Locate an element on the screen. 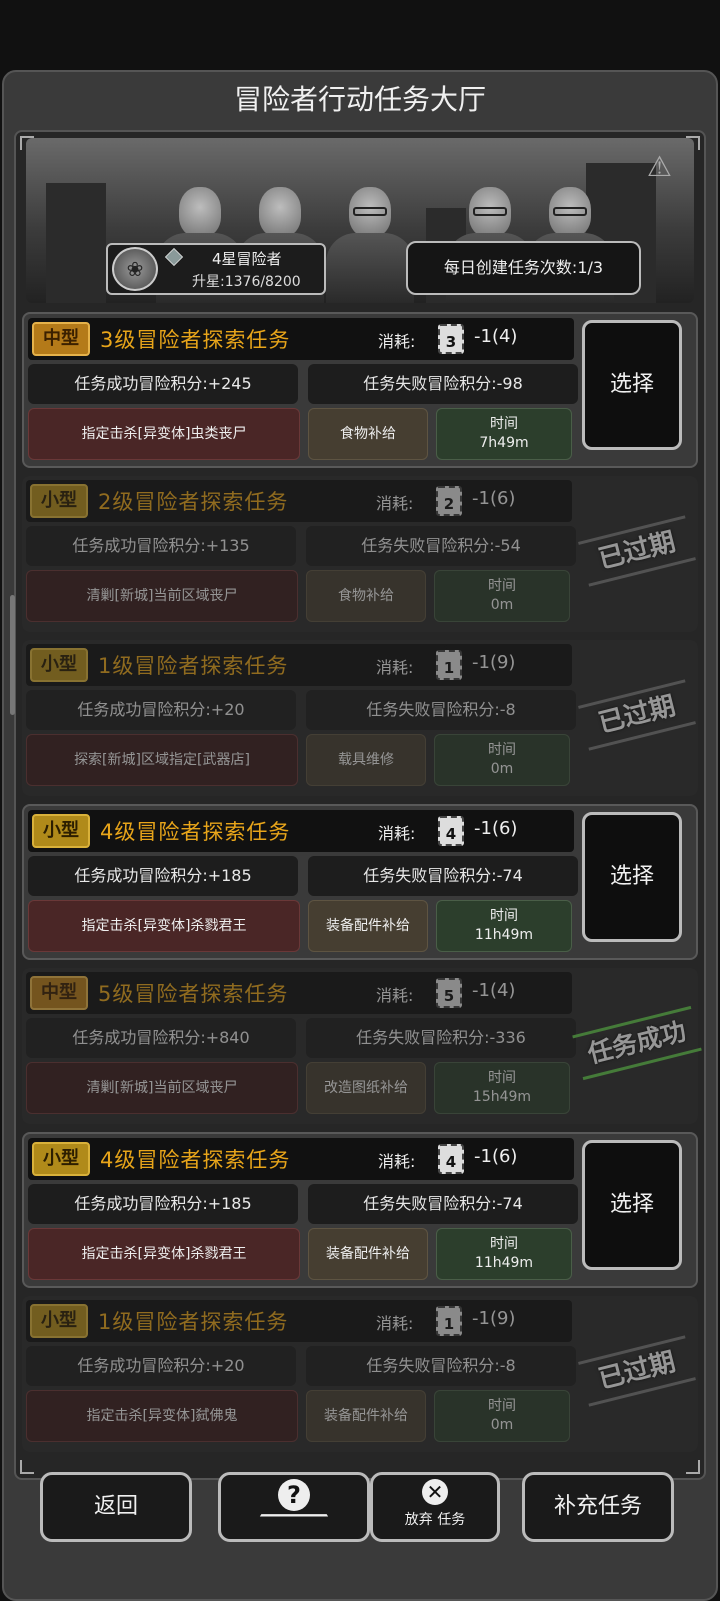 The height and width of the screenshot is (1601, 720). rank-progress: 升星:1376/8200 is located at coordinates (246, 282).